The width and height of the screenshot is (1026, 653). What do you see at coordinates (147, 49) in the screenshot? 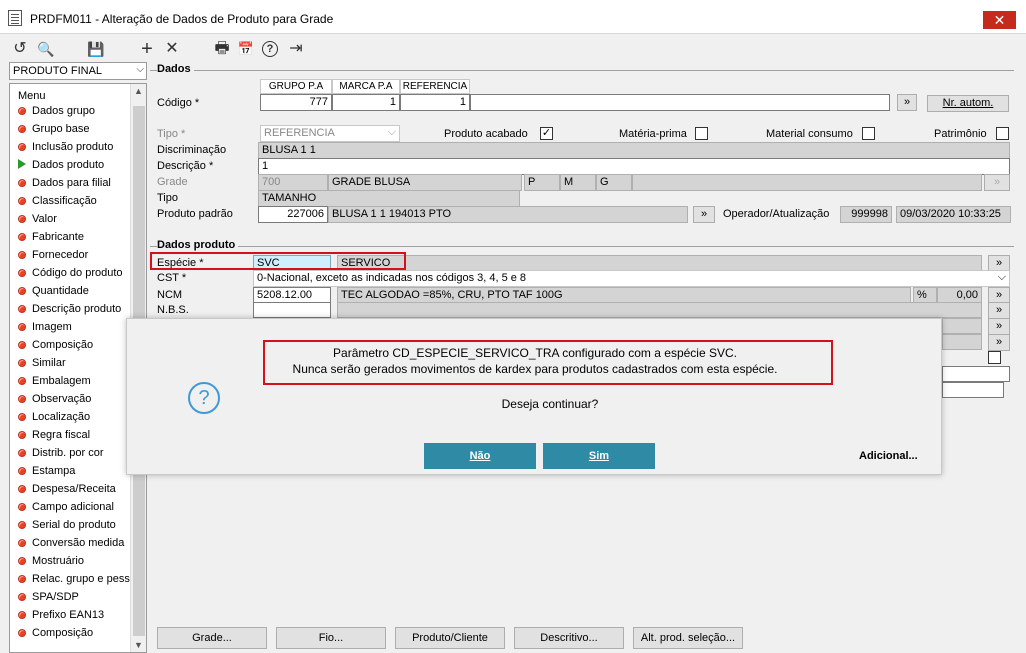
I see `add-icon: +` at bounding box center [147, 49].